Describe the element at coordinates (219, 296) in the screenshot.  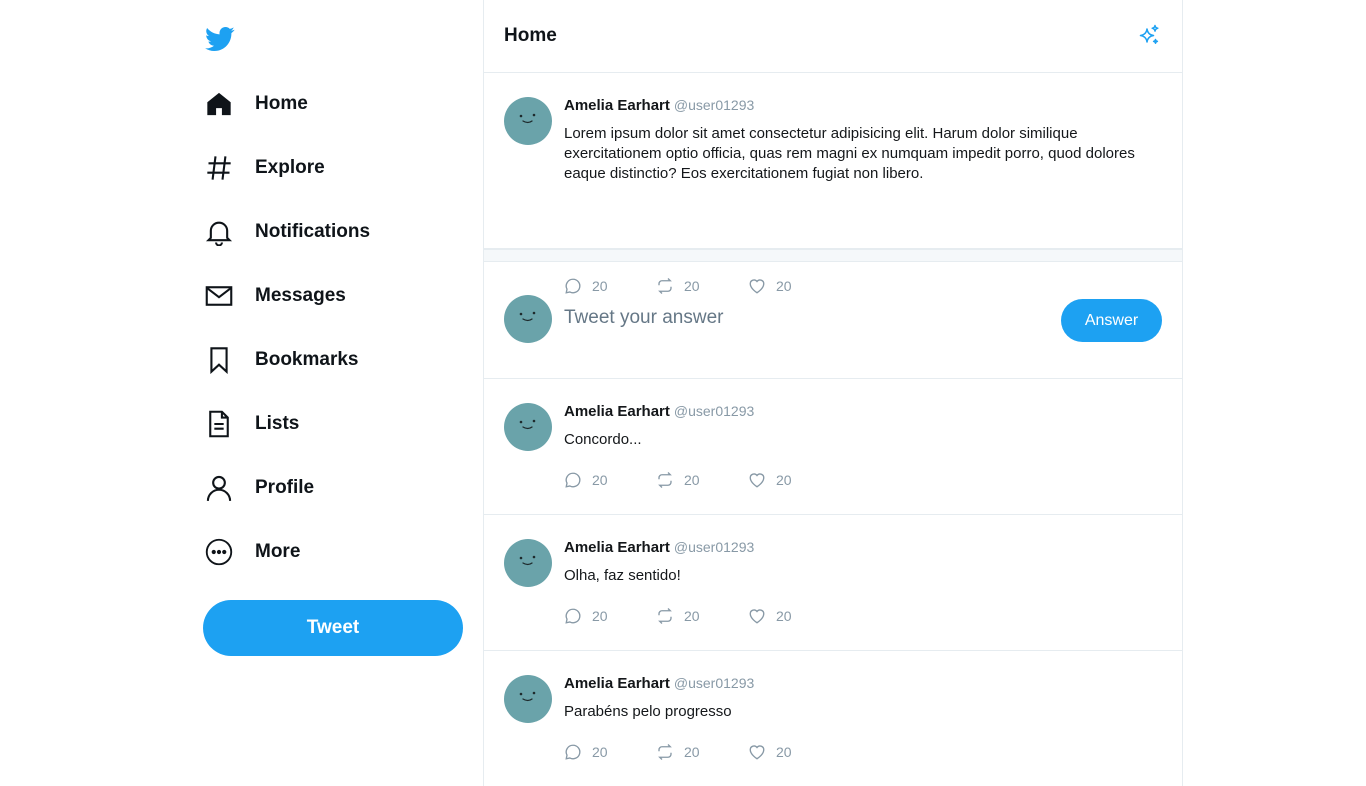
I see `envelope-icon` at that location.